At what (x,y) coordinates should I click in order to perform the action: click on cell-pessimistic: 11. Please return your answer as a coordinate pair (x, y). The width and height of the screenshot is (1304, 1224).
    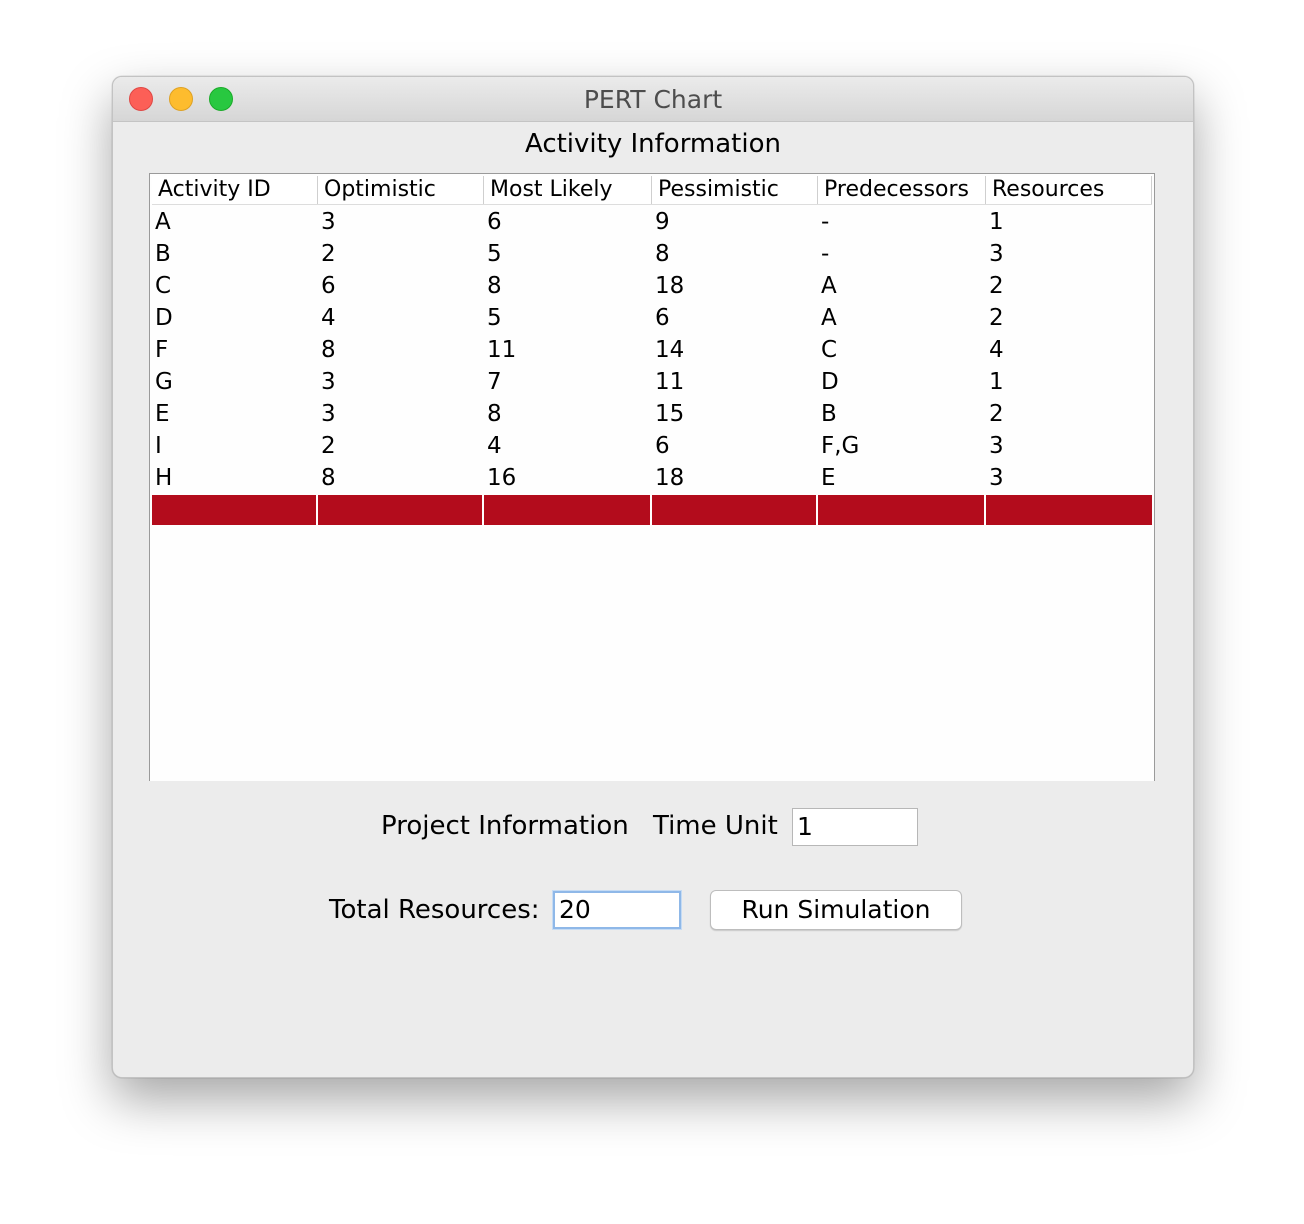
    Looking at the image, I should click on (735, 382).